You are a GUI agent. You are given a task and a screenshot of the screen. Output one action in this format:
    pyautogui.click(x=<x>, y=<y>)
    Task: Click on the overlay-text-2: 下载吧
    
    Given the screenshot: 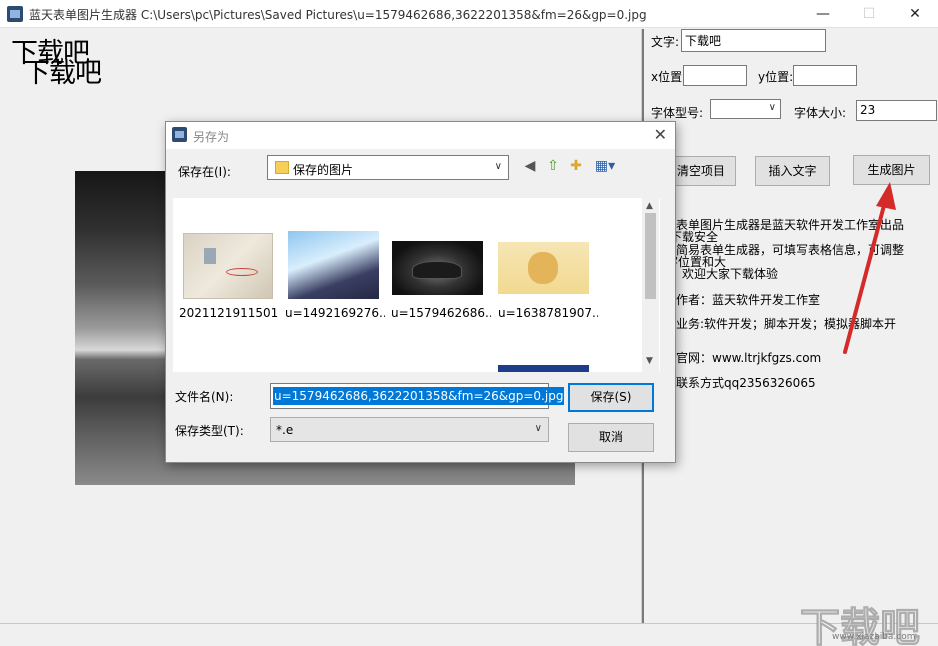 What is the action you would take?
    pyautogui.click(x=62, y=73)
    